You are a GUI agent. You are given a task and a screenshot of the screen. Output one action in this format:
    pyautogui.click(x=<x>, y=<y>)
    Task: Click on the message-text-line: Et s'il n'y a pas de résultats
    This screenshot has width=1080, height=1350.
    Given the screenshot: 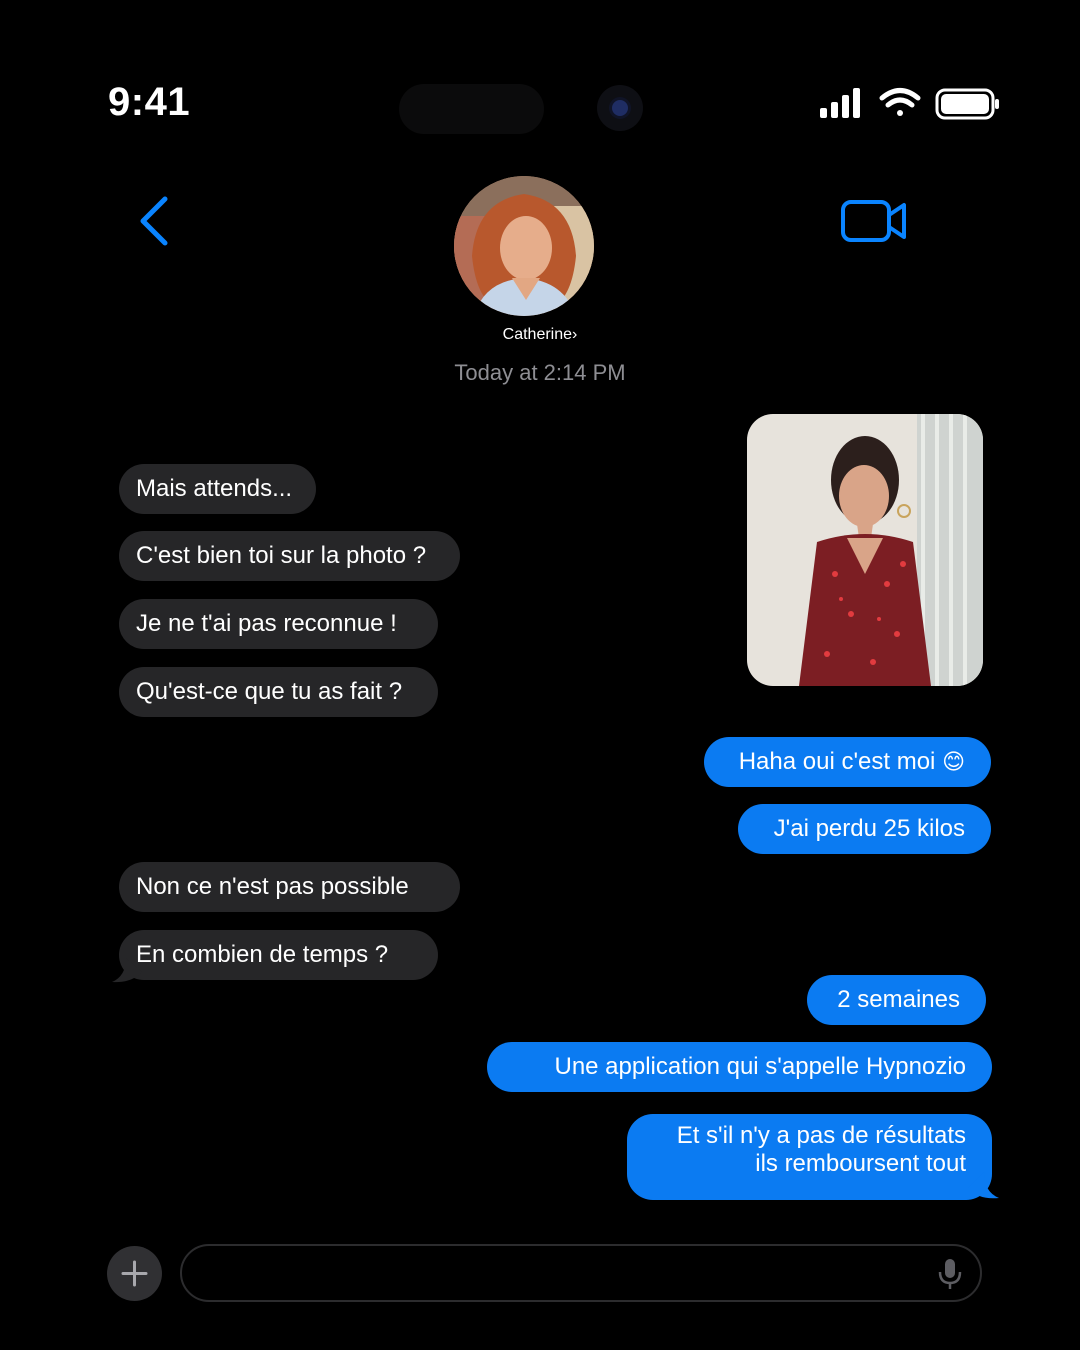 What is the action you would take?
    pyautogui.click(x=821, y=1135)
    